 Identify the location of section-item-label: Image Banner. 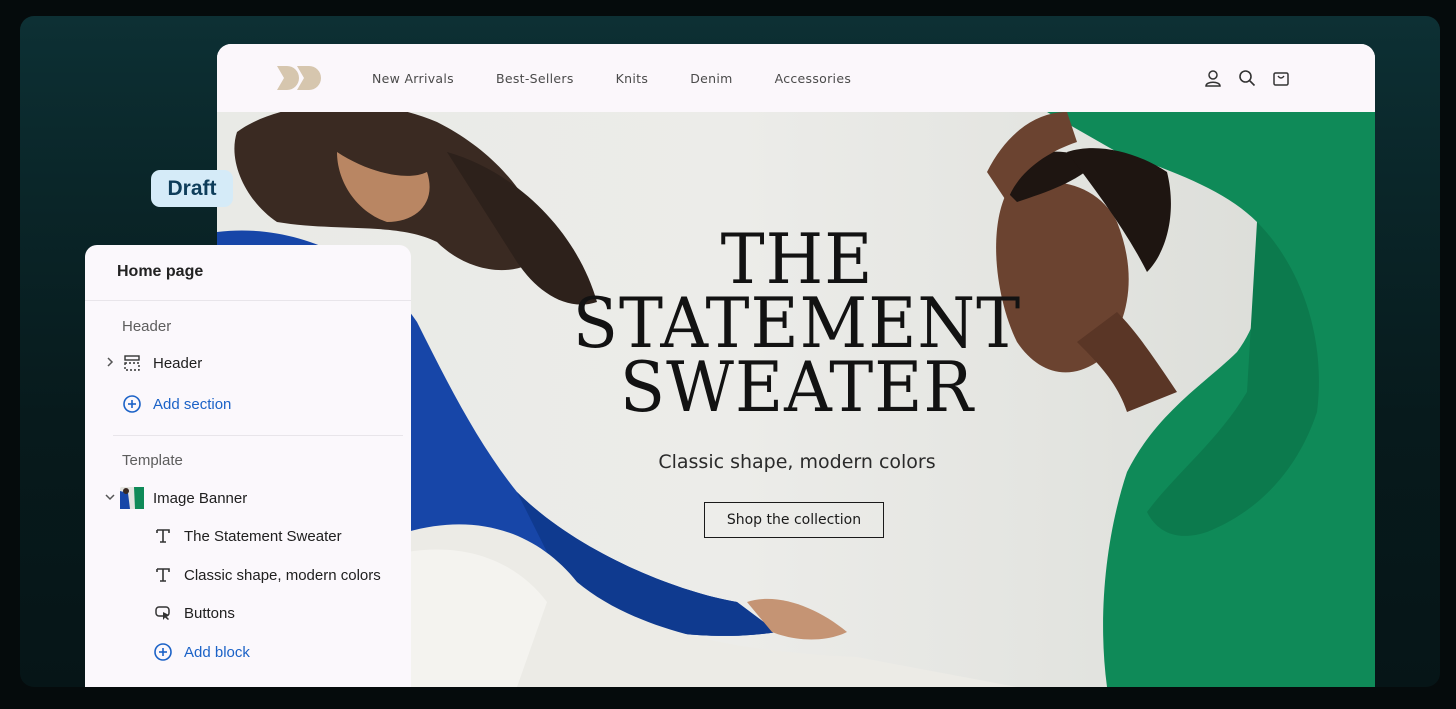
(200, 498).